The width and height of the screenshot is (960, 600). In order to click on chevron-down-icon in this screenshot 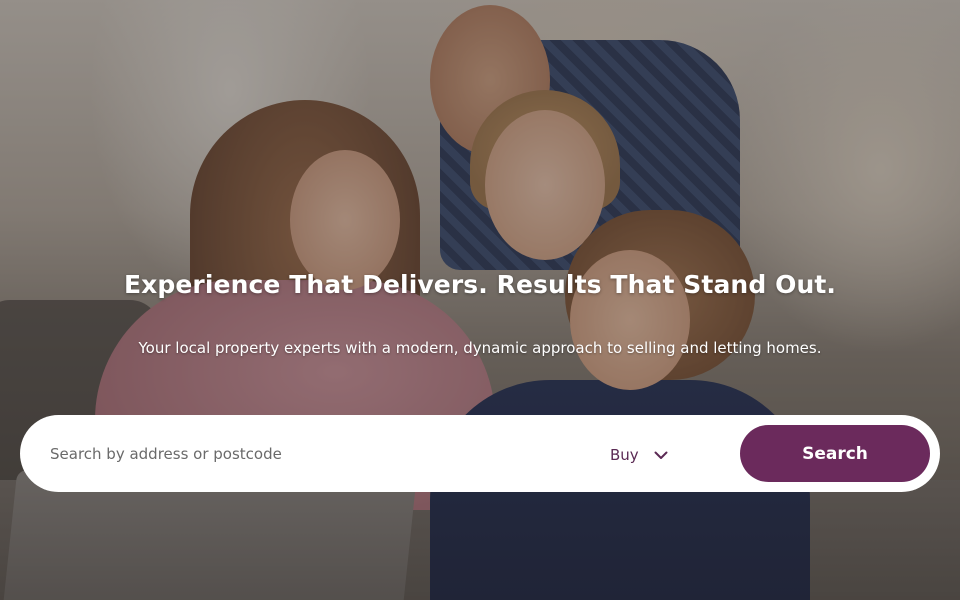, I will do `click(661, 455)`.